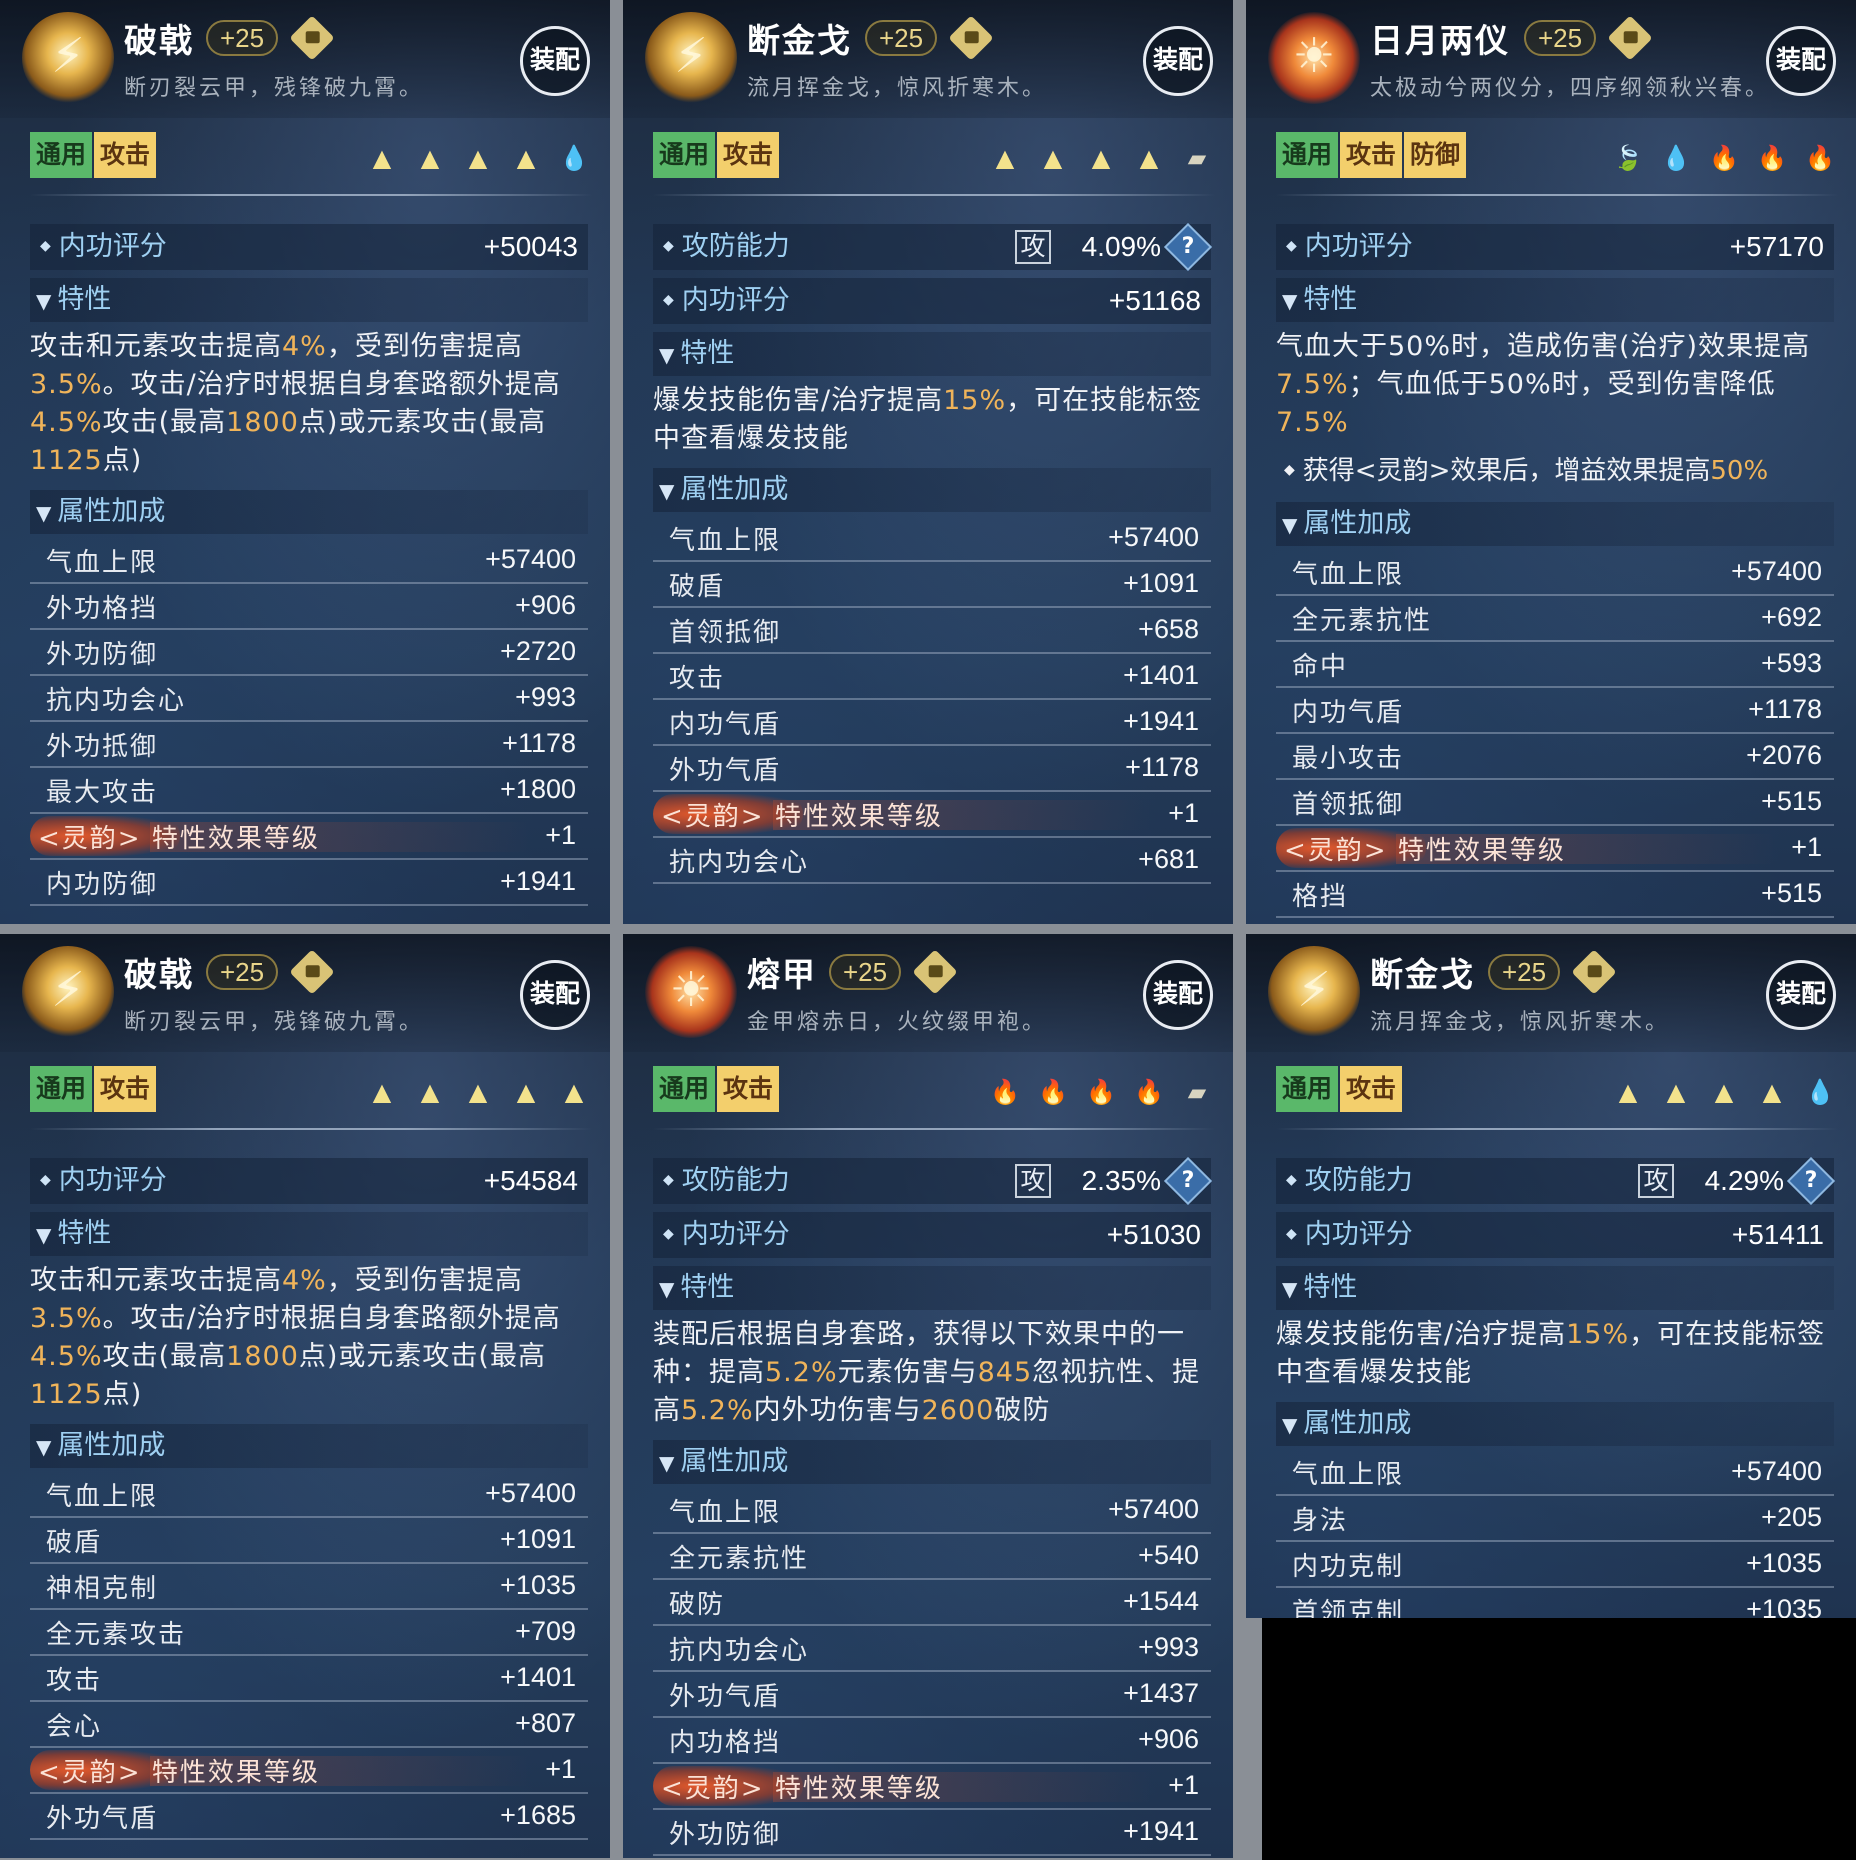 The height and width of the screenshot is (1860, 1856). What do you see at coordinates (933, 247) in the screenshot?
I see `attack-defense-row: 攻防能力 攻 4.09%?` at bounding box center [933, 247].